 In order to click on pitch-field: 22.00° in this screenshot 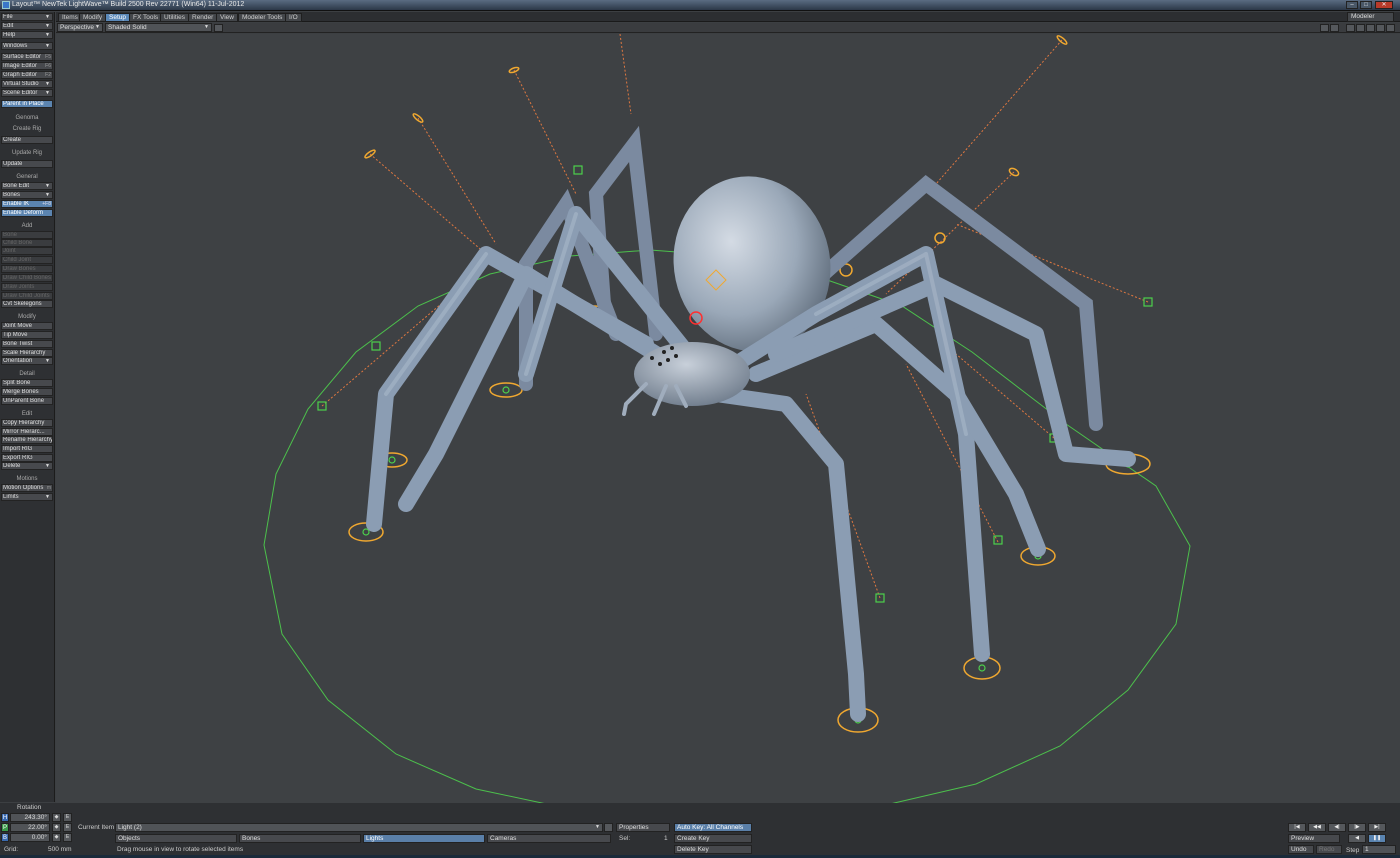, I will do `click(30, 827)`.